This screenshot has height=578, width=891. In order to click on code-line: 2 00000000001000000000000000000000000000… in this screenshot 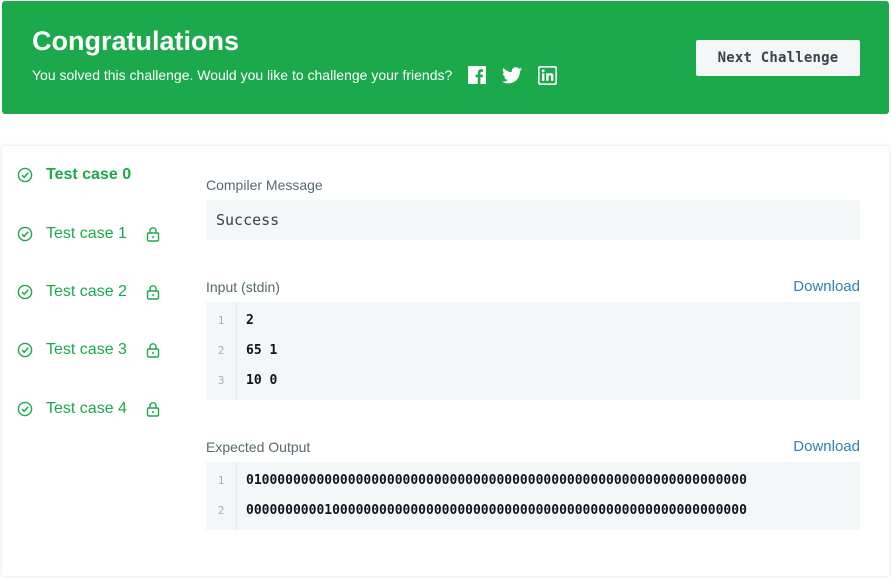, I will do `click(533, 511)`.